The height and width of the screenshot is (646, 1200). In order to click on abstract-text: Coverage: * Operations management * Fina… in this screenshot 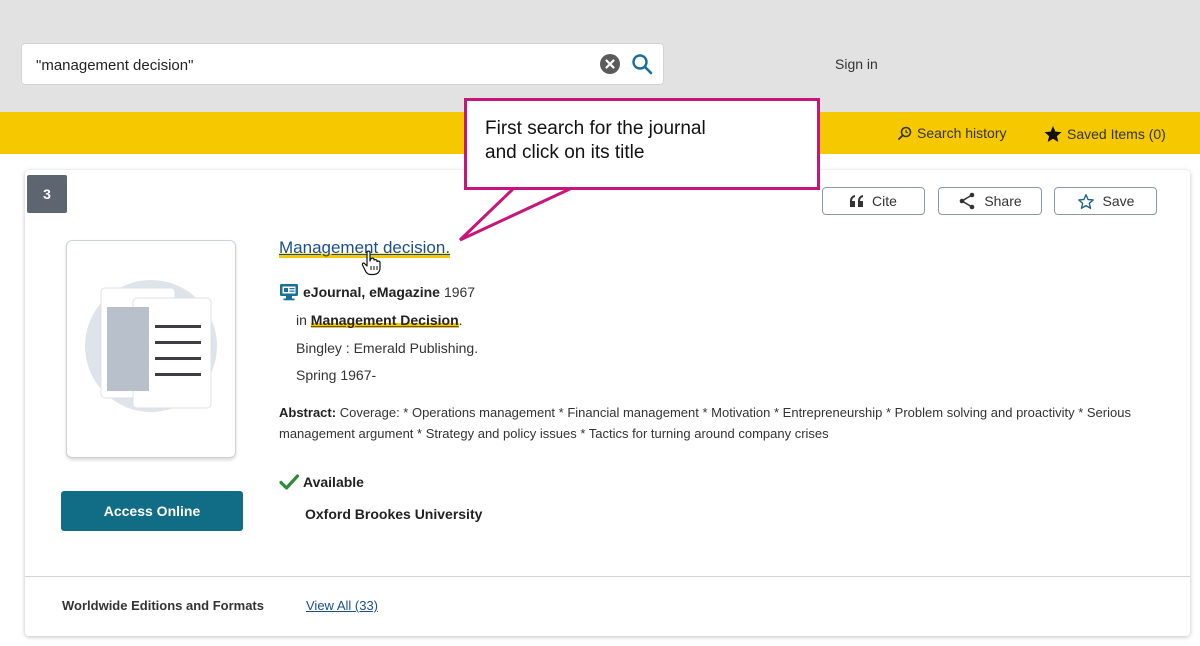, I will do `click(705, 423)`.